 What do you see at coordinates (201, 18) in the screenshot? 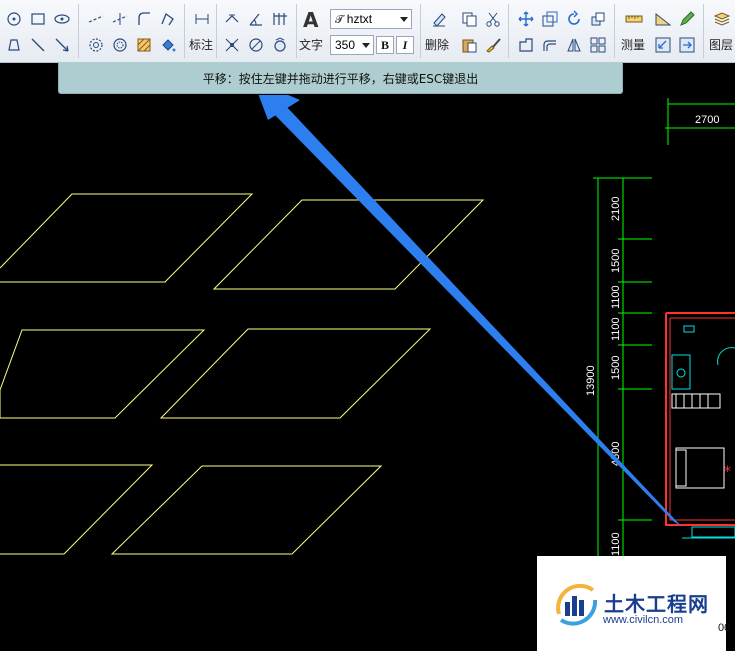
I see `dimension-icon` at bounding box center [201, 18].